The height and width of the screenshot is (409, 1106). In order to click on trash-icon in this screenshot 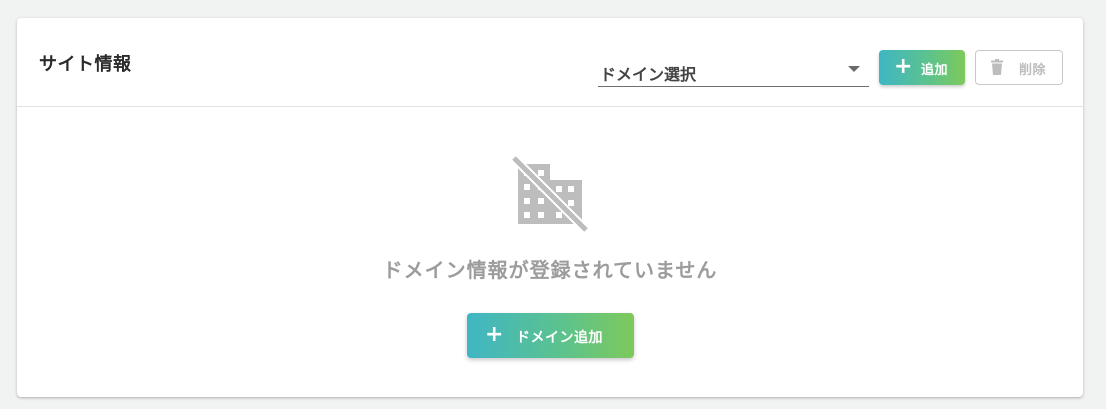, I will do `click(997, 69)`.